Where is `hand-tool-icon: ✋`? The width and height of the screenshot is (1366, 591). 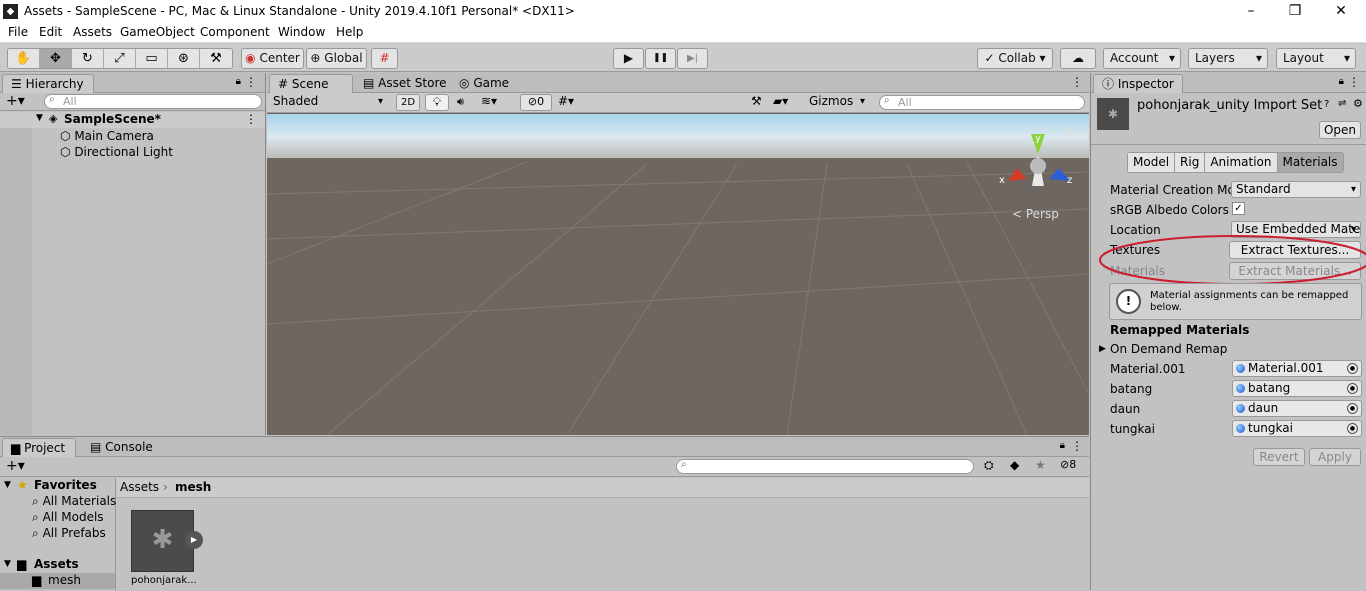 hand-tool-icon: ✋ is located at coordinates (24, 58).